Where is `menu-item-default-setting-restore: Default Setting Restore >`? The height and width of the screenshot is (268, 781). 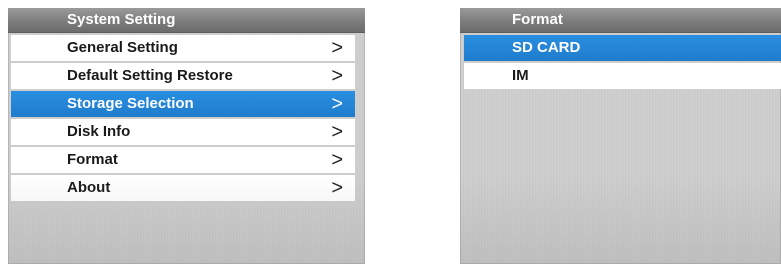
menu-item-default-setting-restore: Default Setting Restore > is located at coordinates (183, 76).